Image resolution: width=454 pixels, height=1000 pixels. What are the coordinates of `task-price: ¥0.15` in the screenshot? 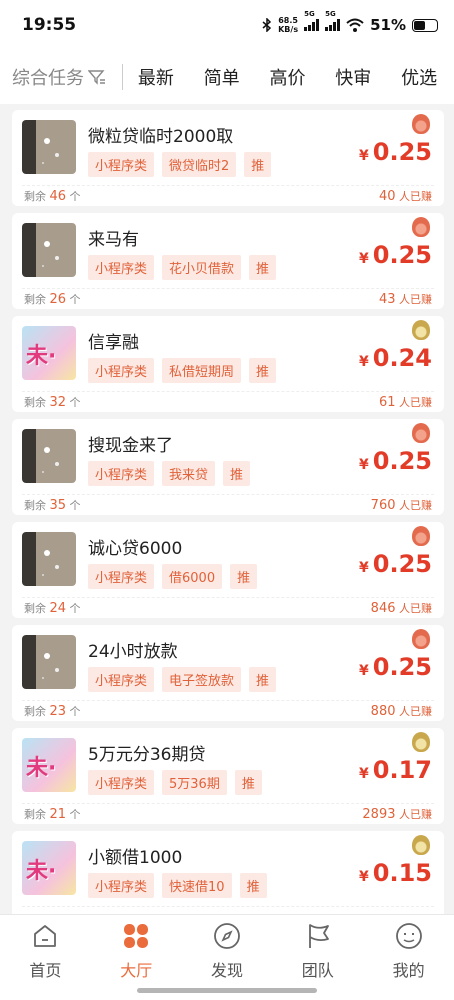 It's located at (395, 873).